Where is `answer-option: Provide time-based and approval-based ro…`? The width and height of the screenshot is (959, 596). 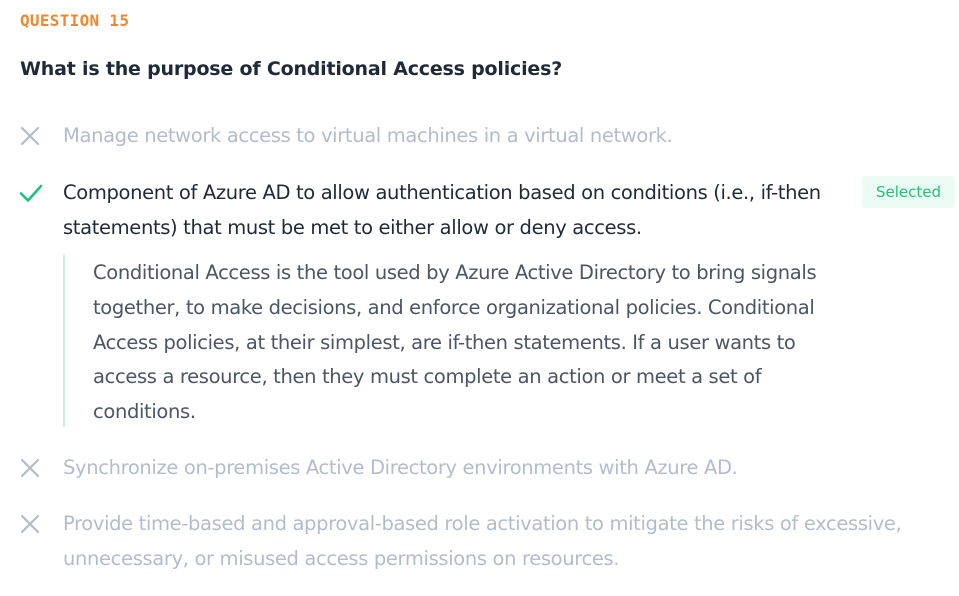 answer-option: Provide time-based and approval-based ro… is located at coordinates (486, 541).